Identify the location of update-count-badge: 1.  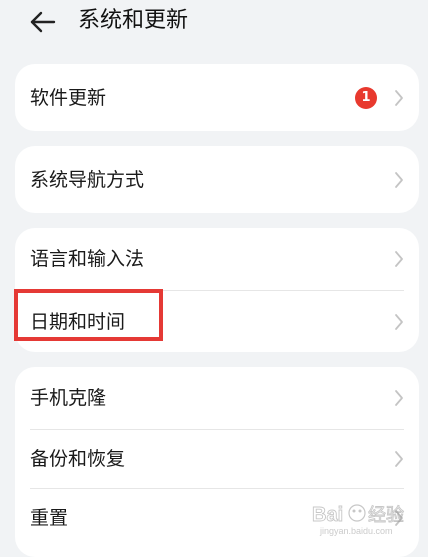
(366, 97).